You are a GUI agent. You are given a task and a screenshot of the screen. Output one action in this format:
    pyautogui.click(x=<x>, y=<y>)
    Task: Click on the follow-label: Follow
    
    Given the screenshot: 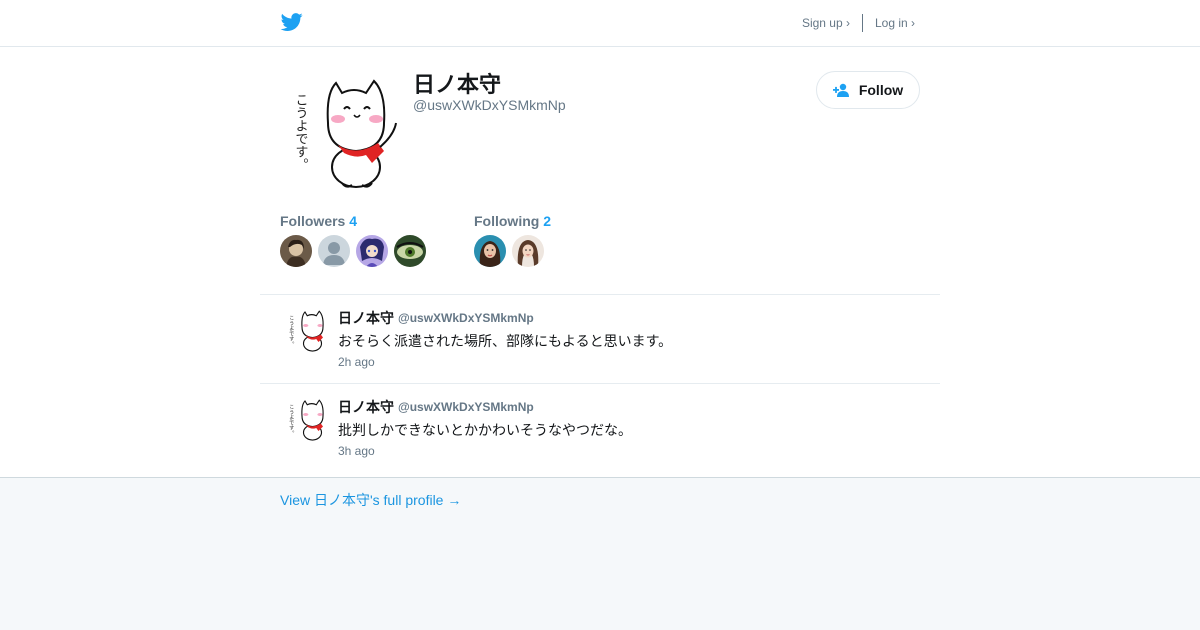 What is the action you would take?
    pyautogui.click(x=881, y=90)
    